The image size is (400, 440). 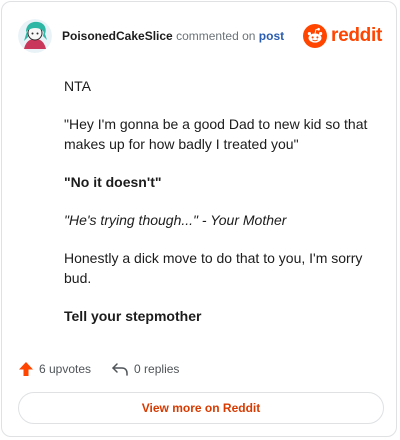 I want to click on username: PoisonedCakeSlice, so click(x=117, y=36).